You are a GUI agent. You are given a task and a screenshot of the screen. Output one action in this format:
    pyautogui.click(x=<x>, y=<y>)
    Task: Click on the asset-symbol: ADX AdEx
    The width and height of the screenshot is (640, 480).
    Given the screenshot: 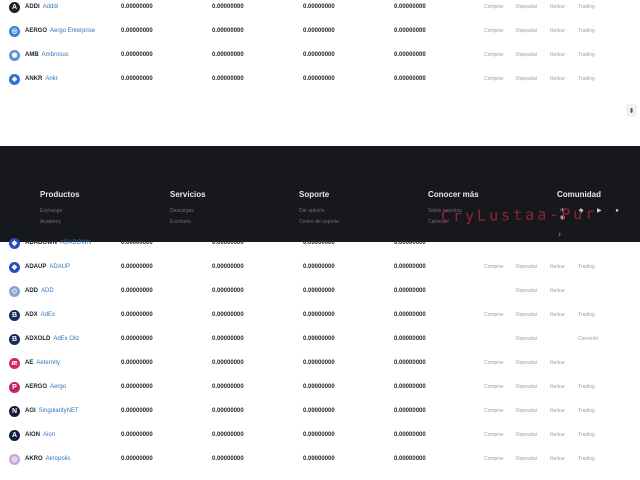 What is the action you would take?
    pyautogui.click(x=40, y=315)
    